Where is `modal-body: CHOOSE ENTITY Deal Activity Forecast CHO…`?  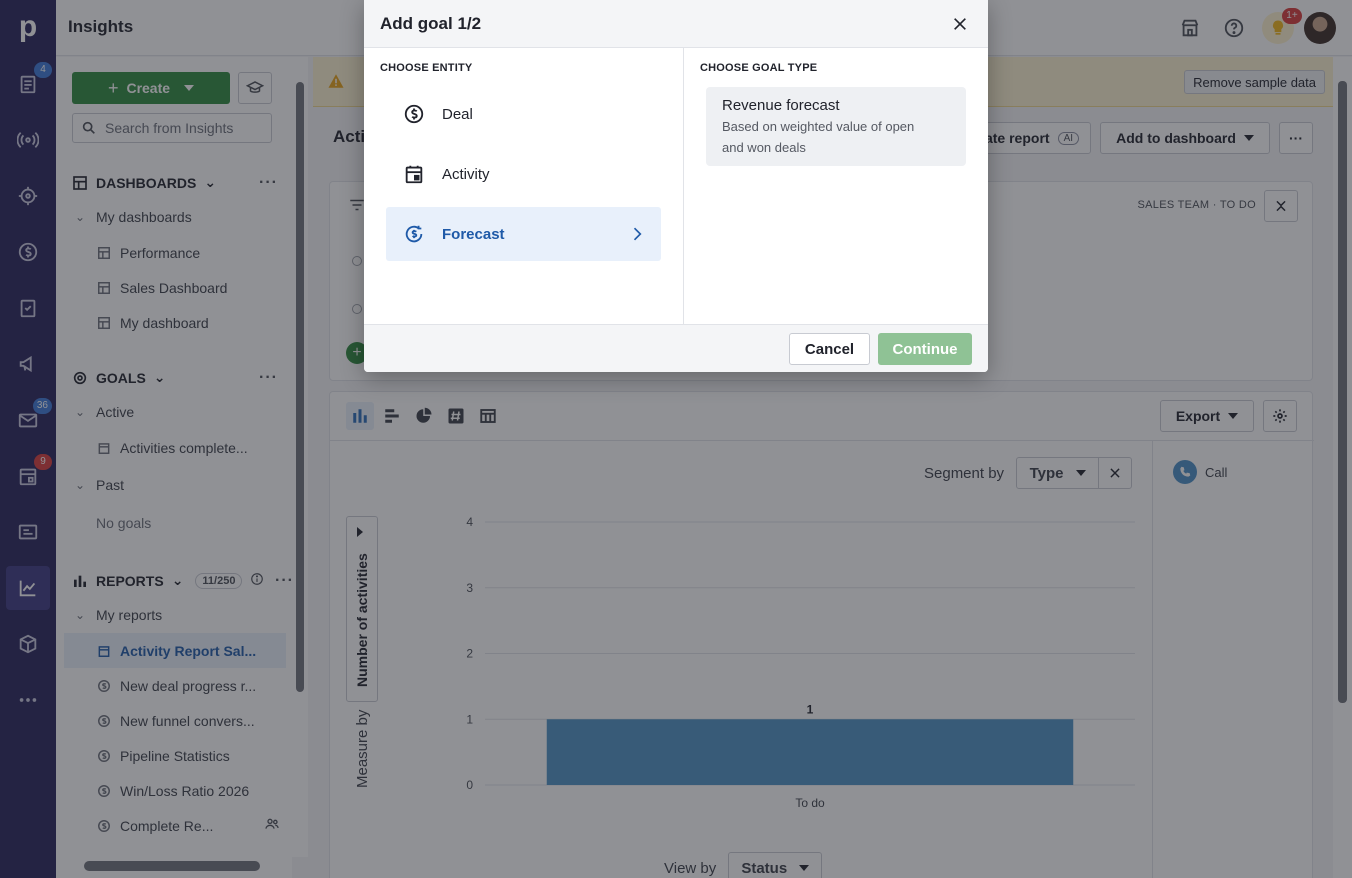
modal-body: CHOOSE ENTITY Deal Activity Forecast CHO… is located at coordinates (676, 186).